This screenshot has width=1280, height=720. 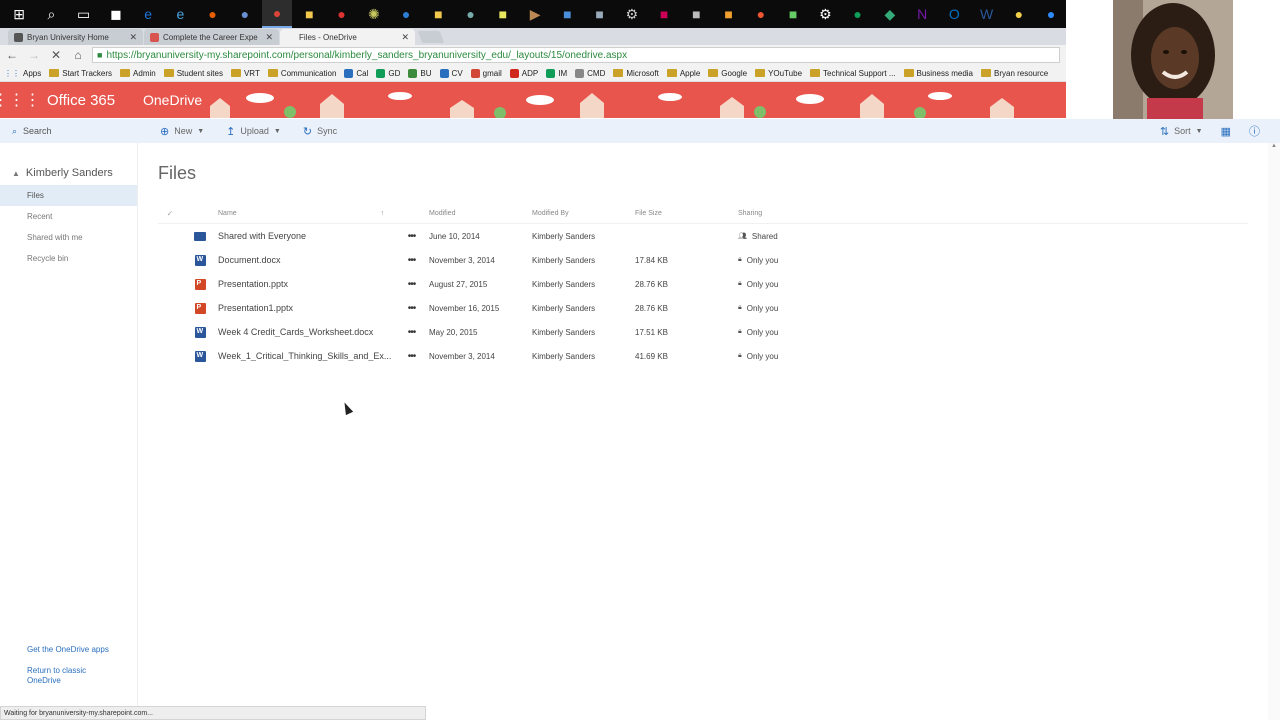 What do you see at coordinates (68, 237) in the screenshot?
I see `nav-item-shared-with-me: Shared with me` at bounding box center [68, 237].